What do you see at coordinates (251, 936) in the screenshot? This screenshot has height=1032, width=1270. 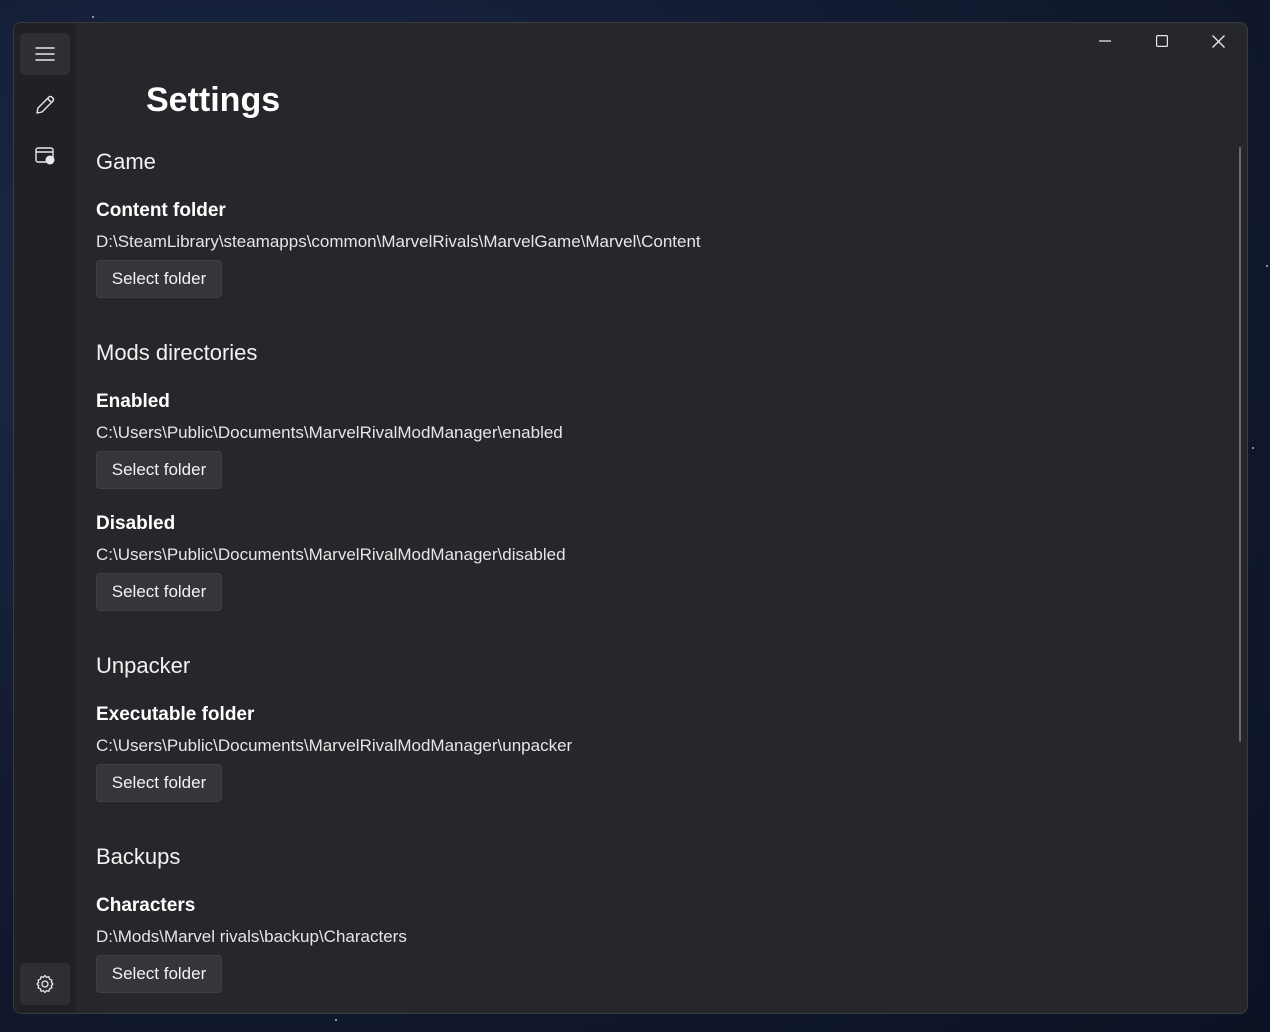 I see `characters-folder-path: D:\Mods\Marvel rivals\backup\Characters` at bounding box center [251, 936].